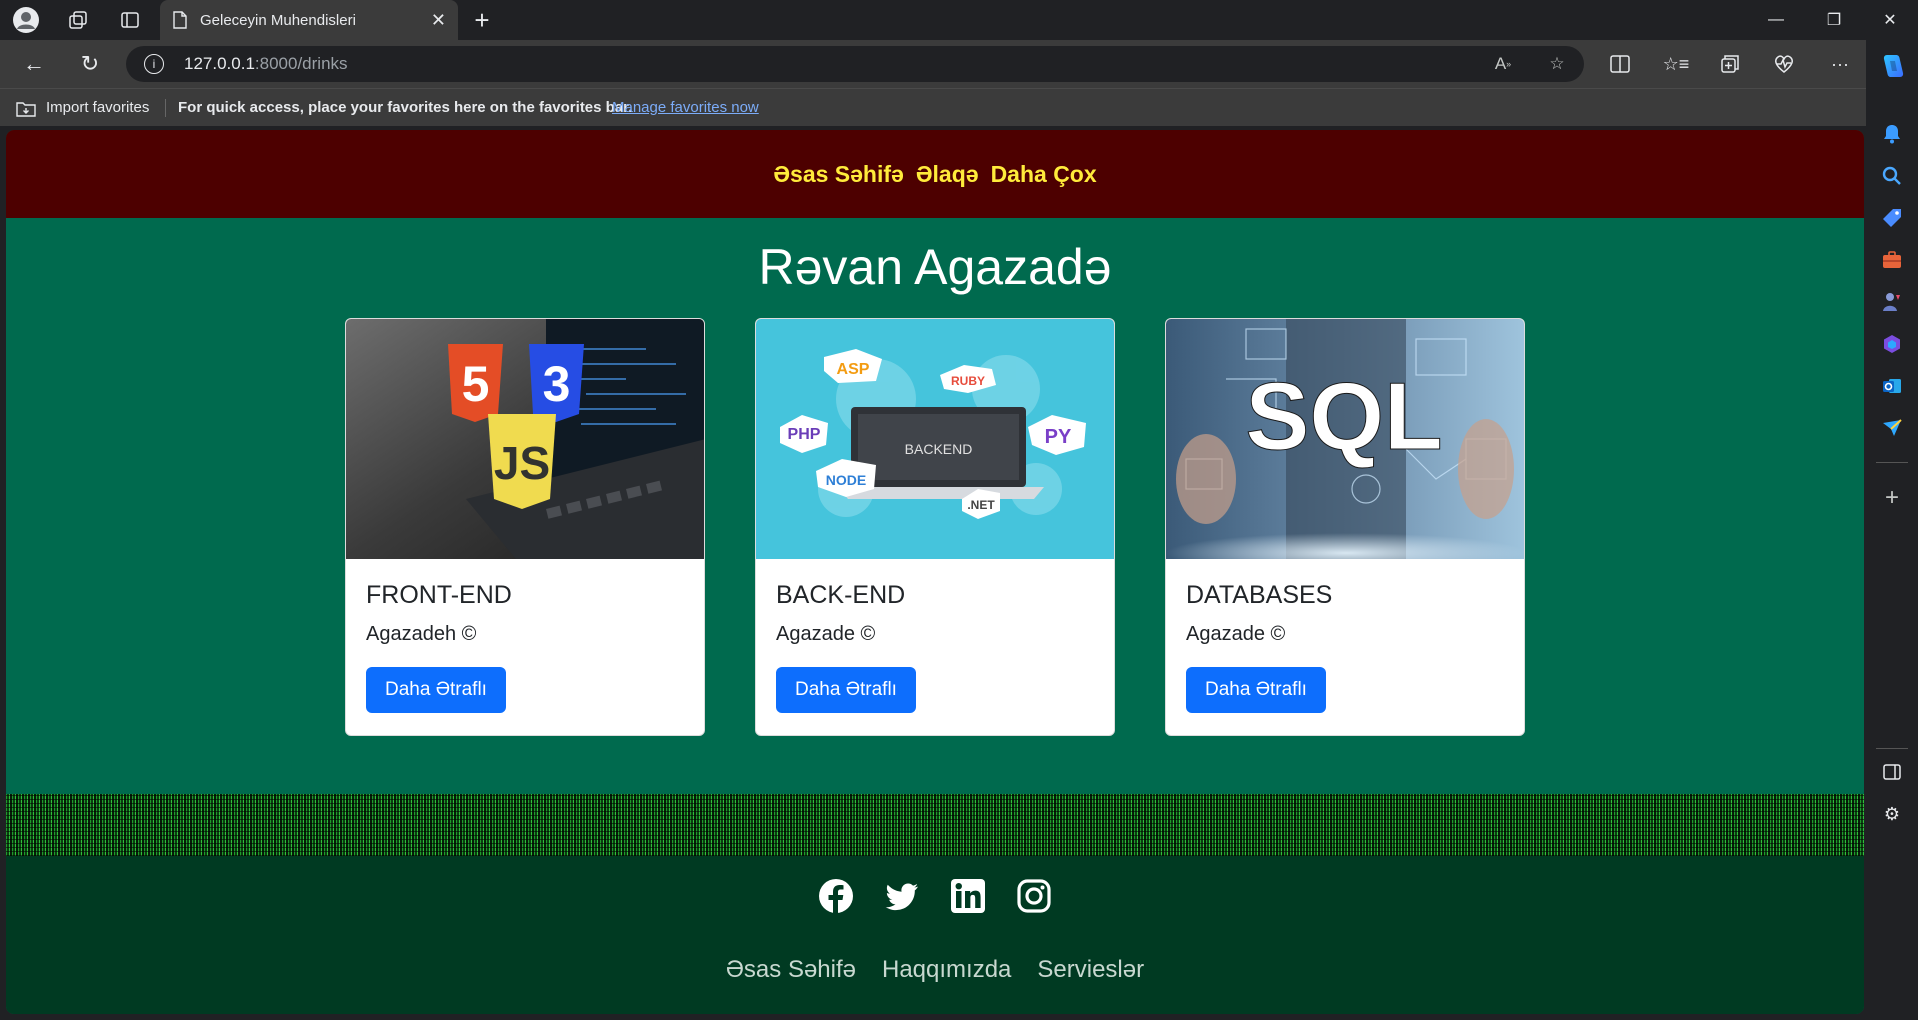  I want to click on edge-sidebar: + ⚙, so click(1892, 530).